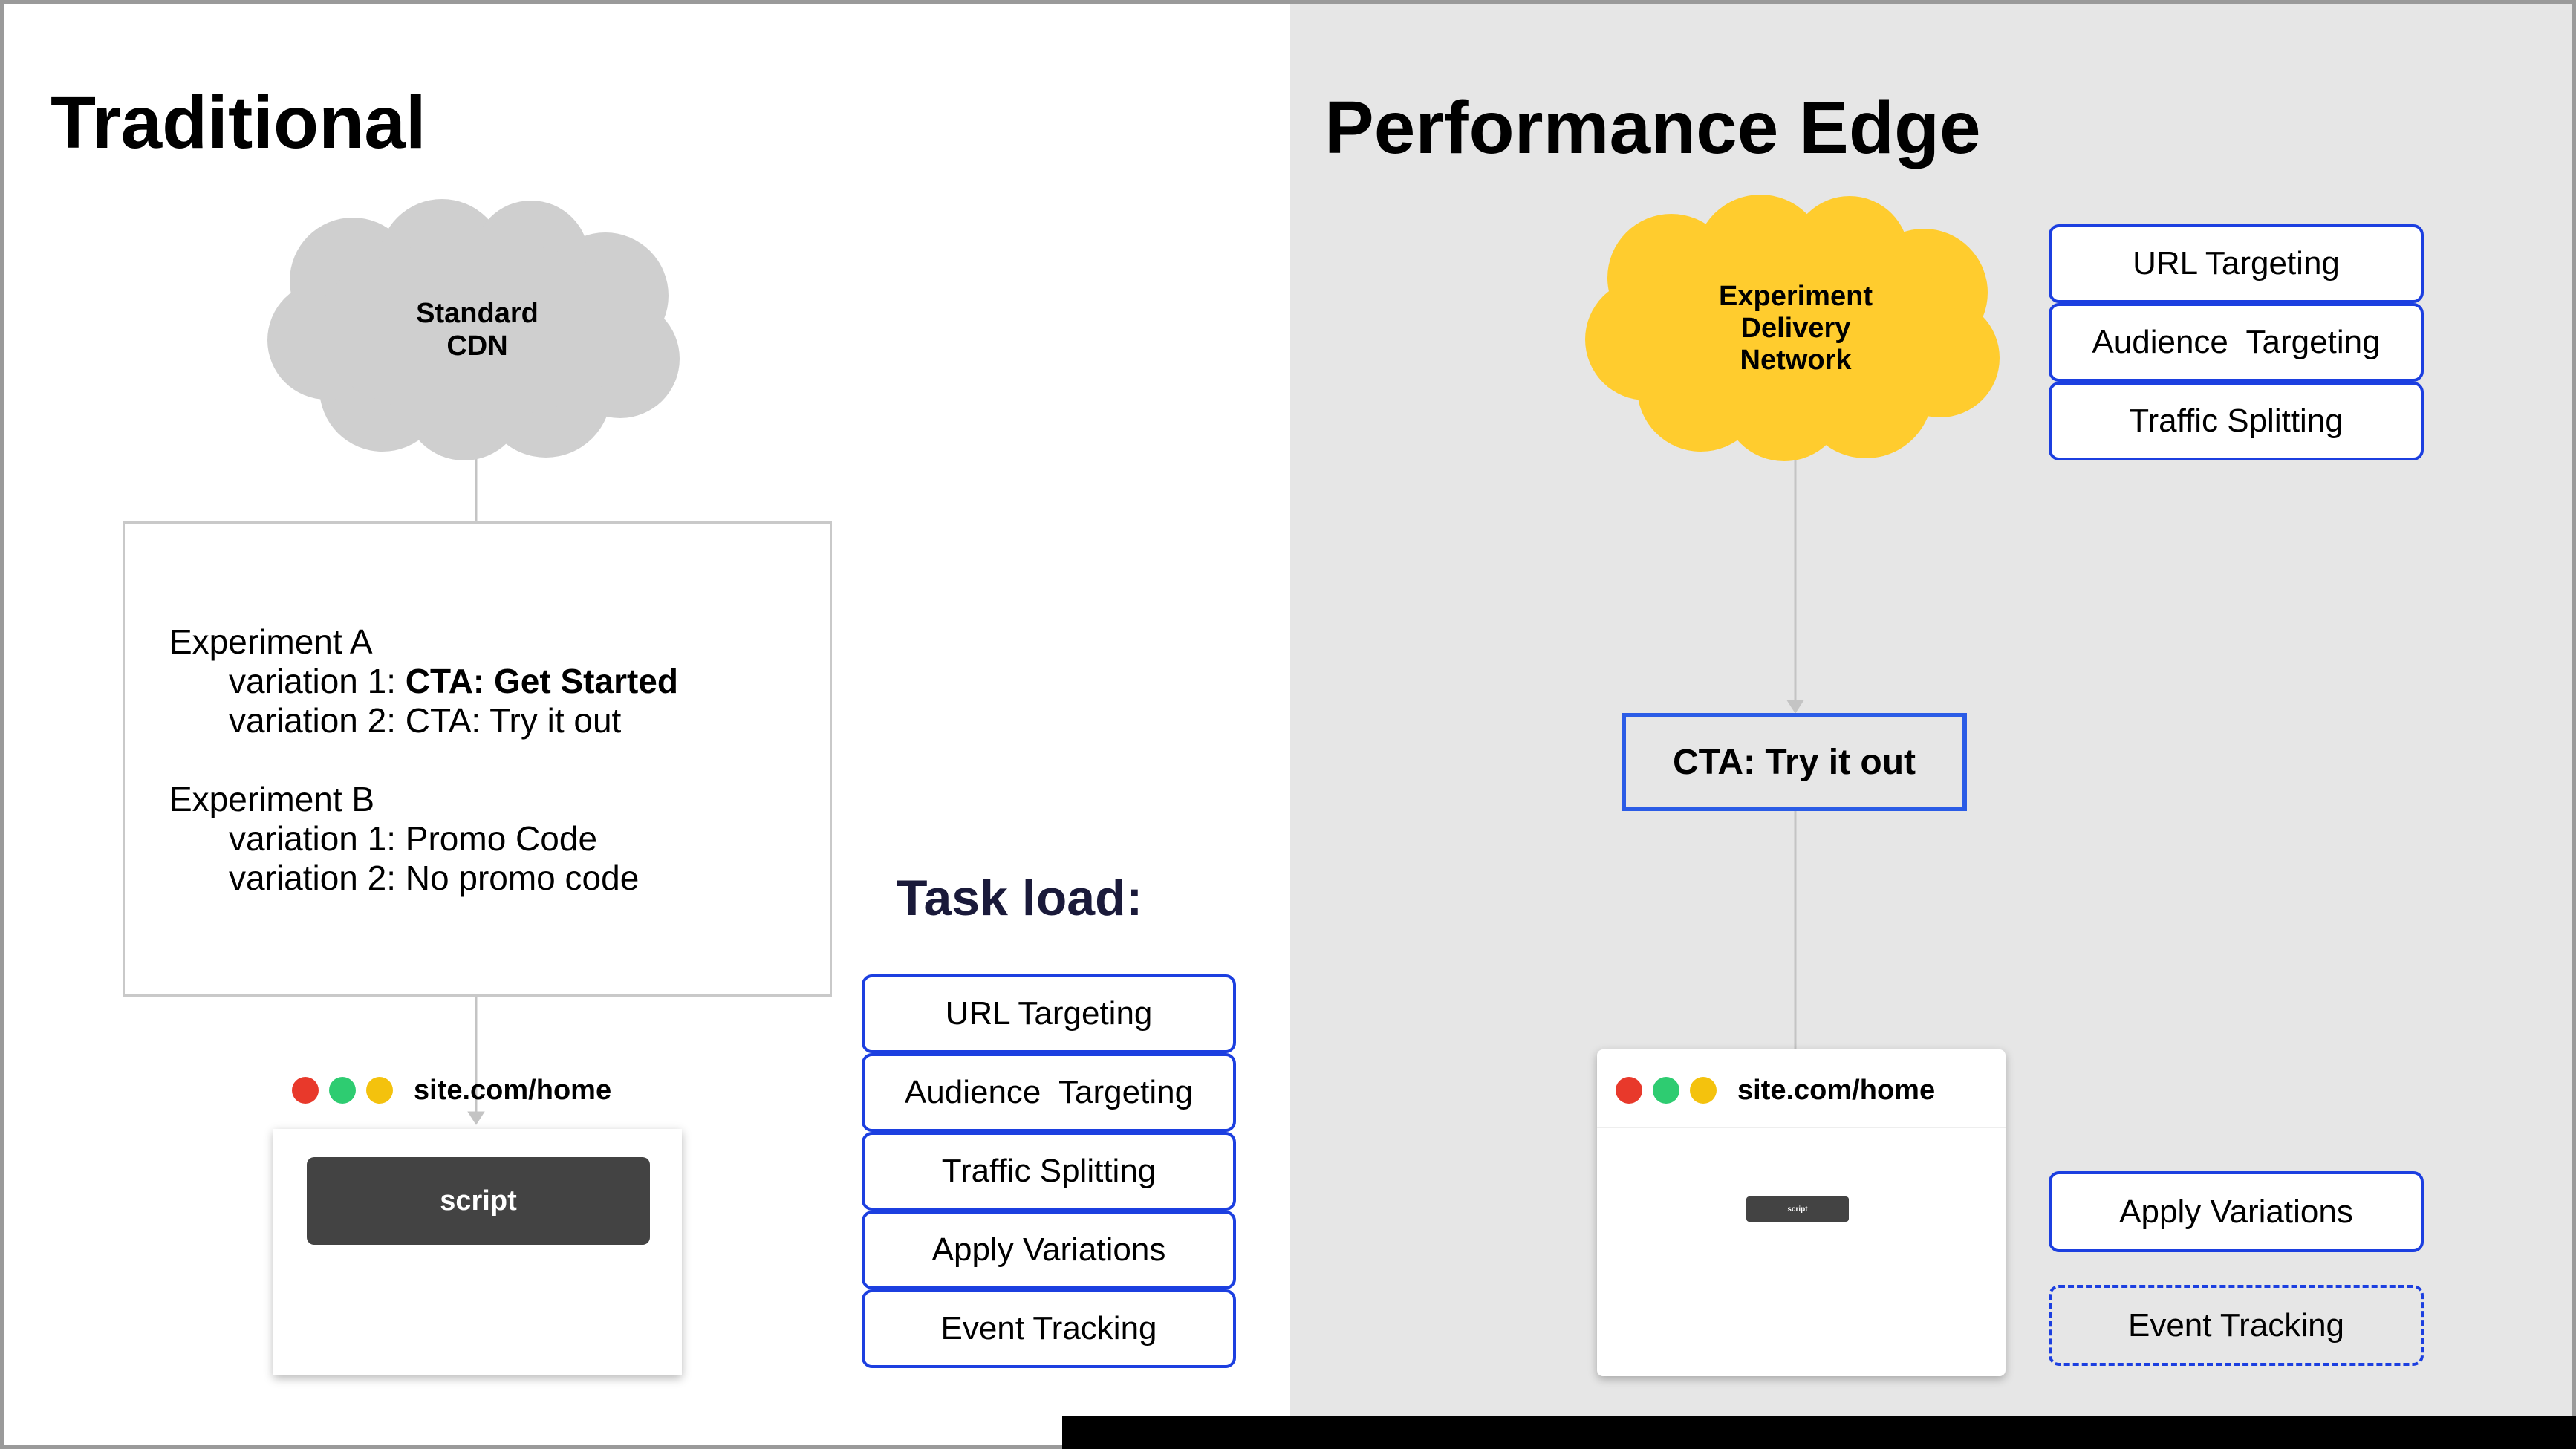 Image resolution: width=2576 pixels, height=1449 pixels. Describe the element at coordinates (2236, 421) in the screenshot. I see `edge-traffic-splitting: Traffic Splitting` at that location.